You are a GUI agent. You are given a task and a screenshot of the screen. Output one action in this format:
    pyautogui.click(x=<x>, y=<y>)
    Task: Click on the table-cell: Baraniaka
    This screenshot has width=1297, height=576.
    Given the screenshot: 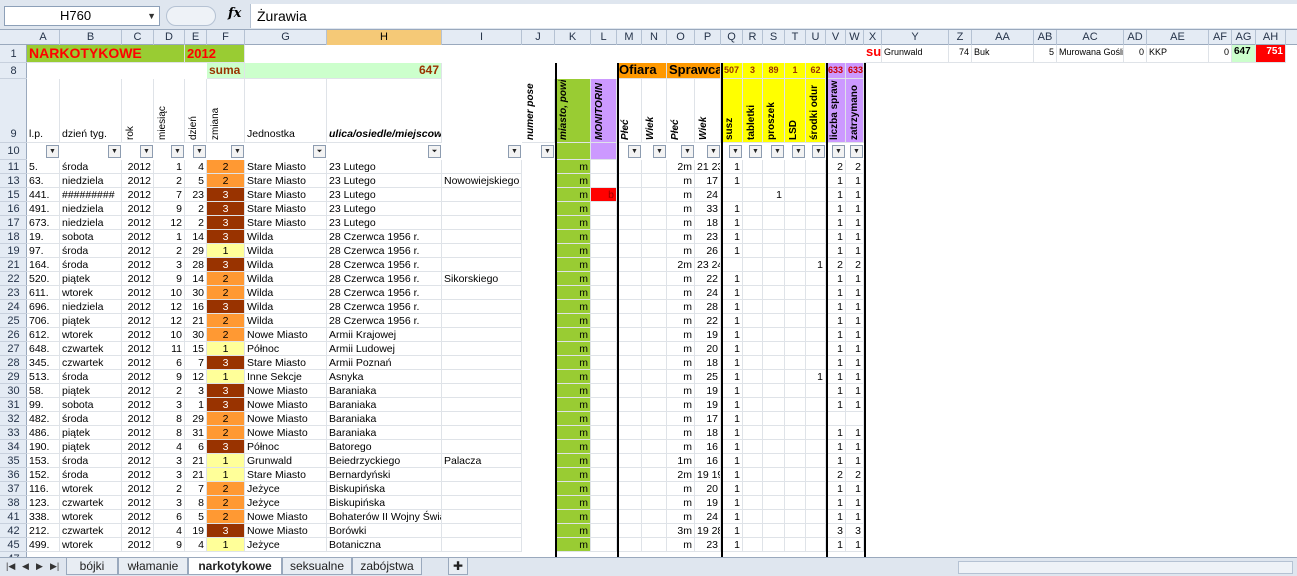 What is the action you would take?
    pyautogui.click(x=384, y=391)
    